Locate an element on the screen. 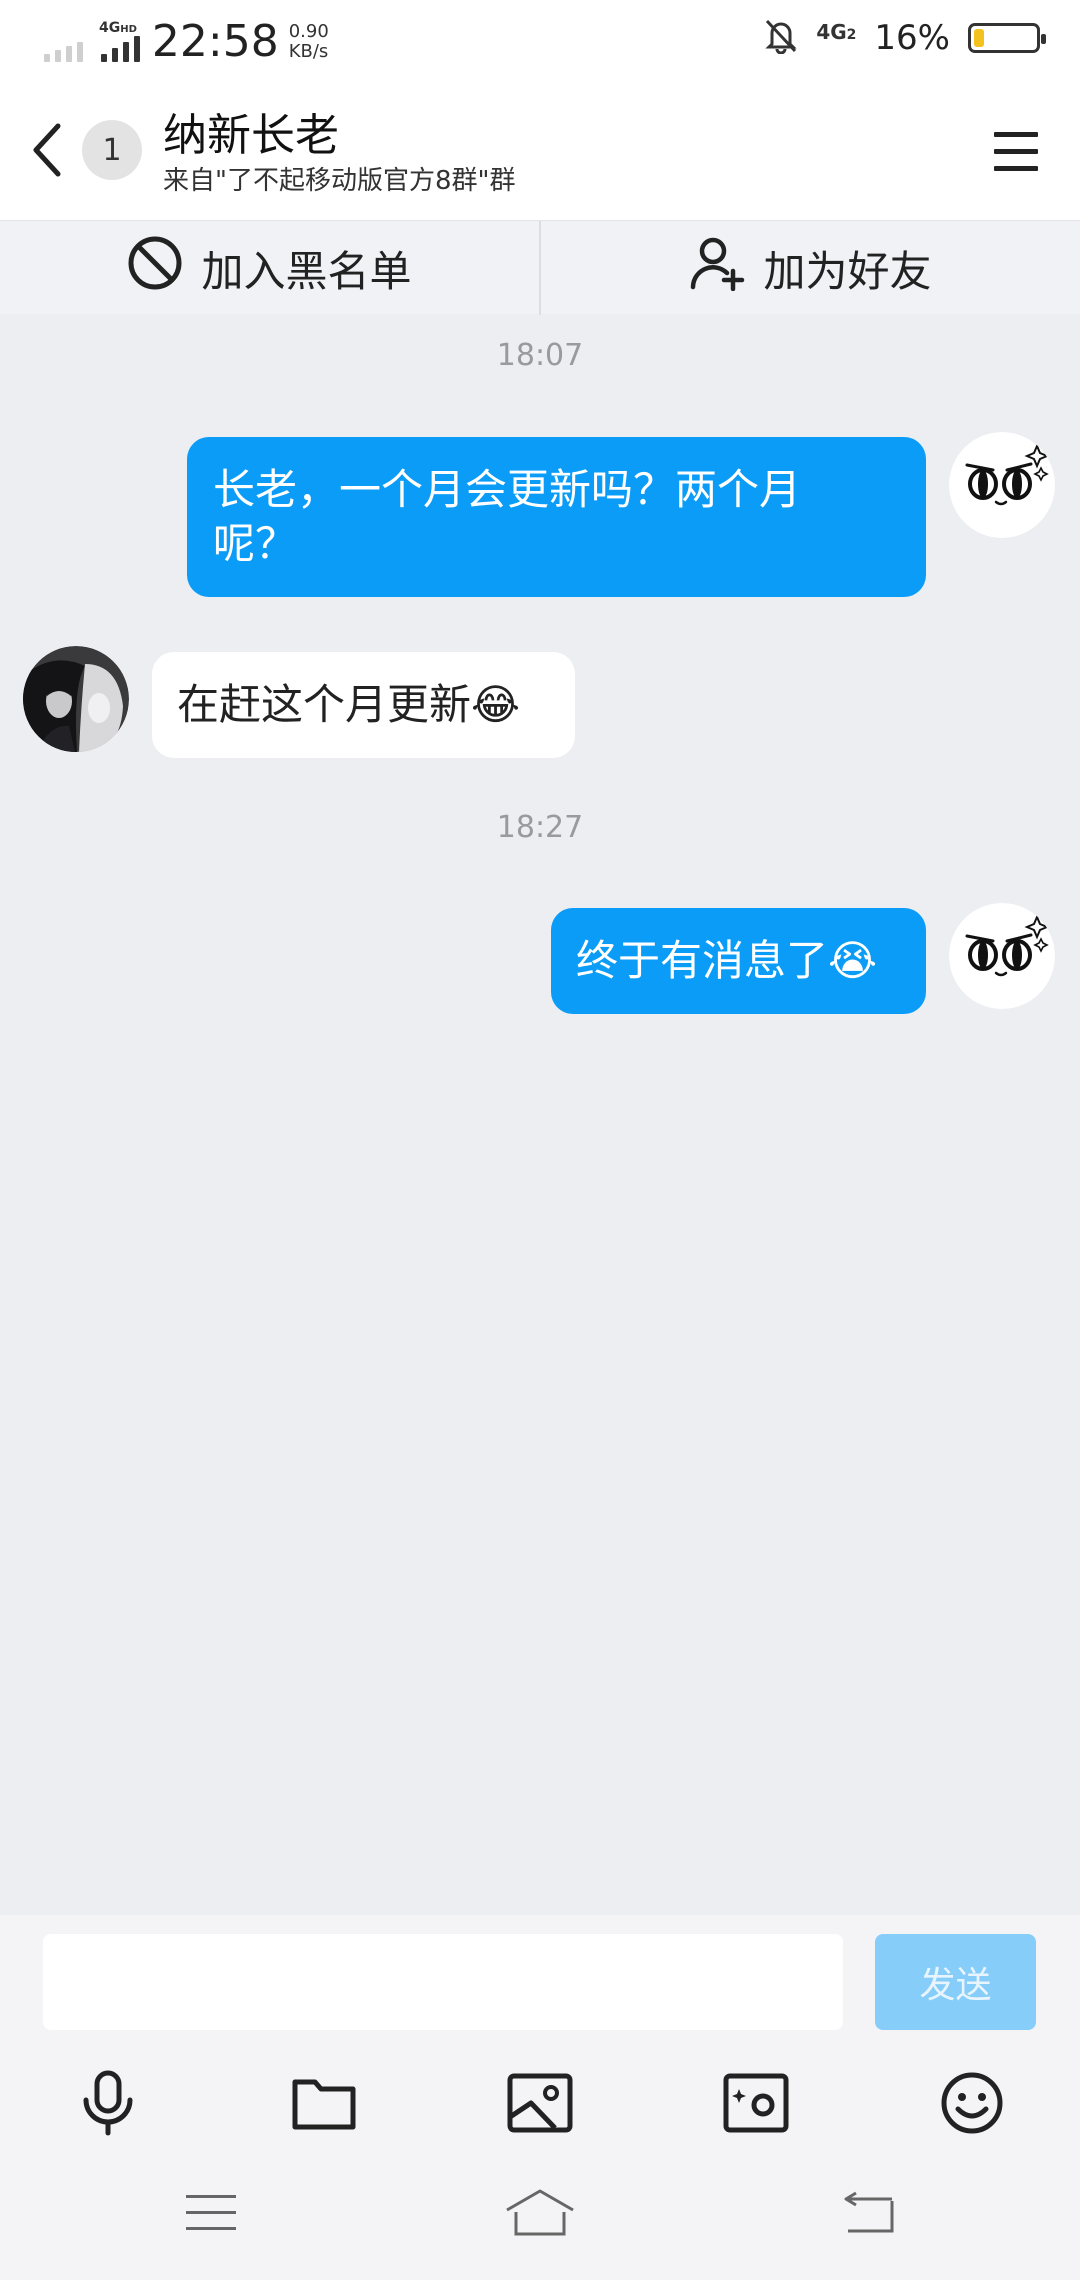  chat-header: 1 纳新长老 来自"了不起移动版官方8群"群 is located at coordinates (540, 154).